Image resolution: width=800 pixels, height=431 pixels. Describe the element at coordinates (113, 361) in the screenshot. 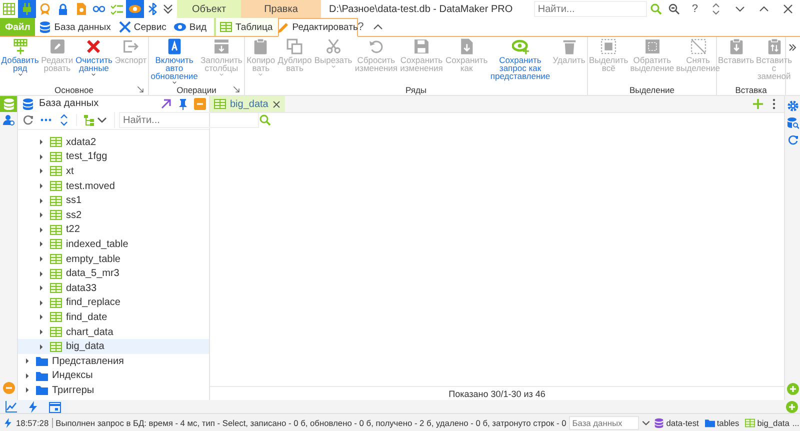

I see `tree-item: Представления` at that location.